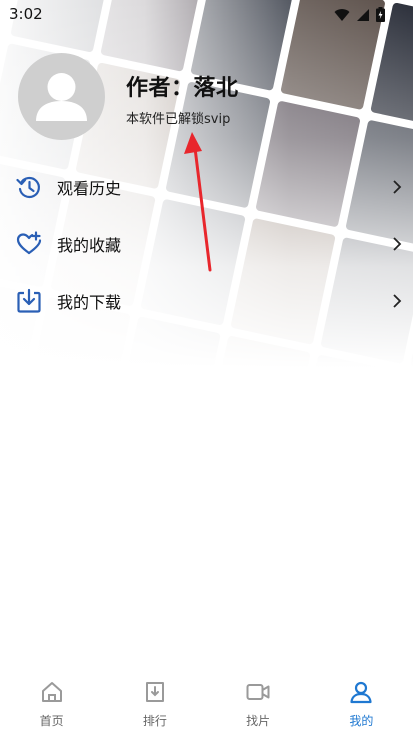 This screenshot has height=734, width=413. Describe the element at coordinates (154, 703) in the screenshot. I see `nav-item-ranking: 排行` at that location.